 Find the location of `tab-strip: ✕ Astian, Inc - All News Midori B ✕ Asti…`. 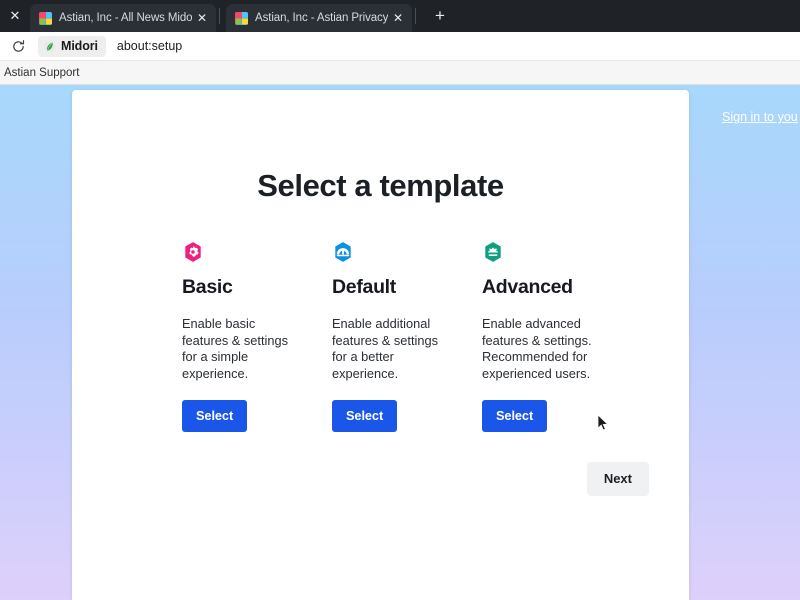

tab-strip: ✕ Astian, Inc - All News Midori B ✕ Asti… is located at coordinates (400, 16).